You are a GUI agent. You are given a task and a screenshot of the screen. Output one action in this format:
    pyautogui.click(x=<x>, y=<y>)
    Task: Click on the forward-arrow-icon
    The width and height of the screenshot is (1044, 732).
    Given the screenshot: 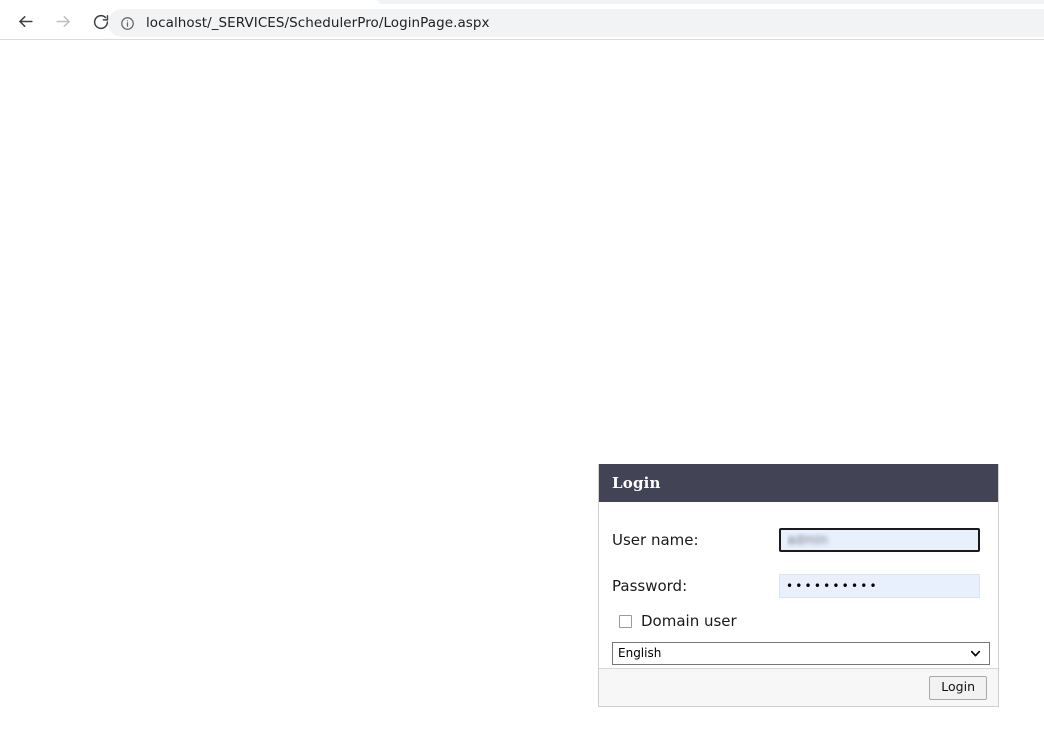 What is the action you would take?
    pyautogui.click(x=63, y=21)
    